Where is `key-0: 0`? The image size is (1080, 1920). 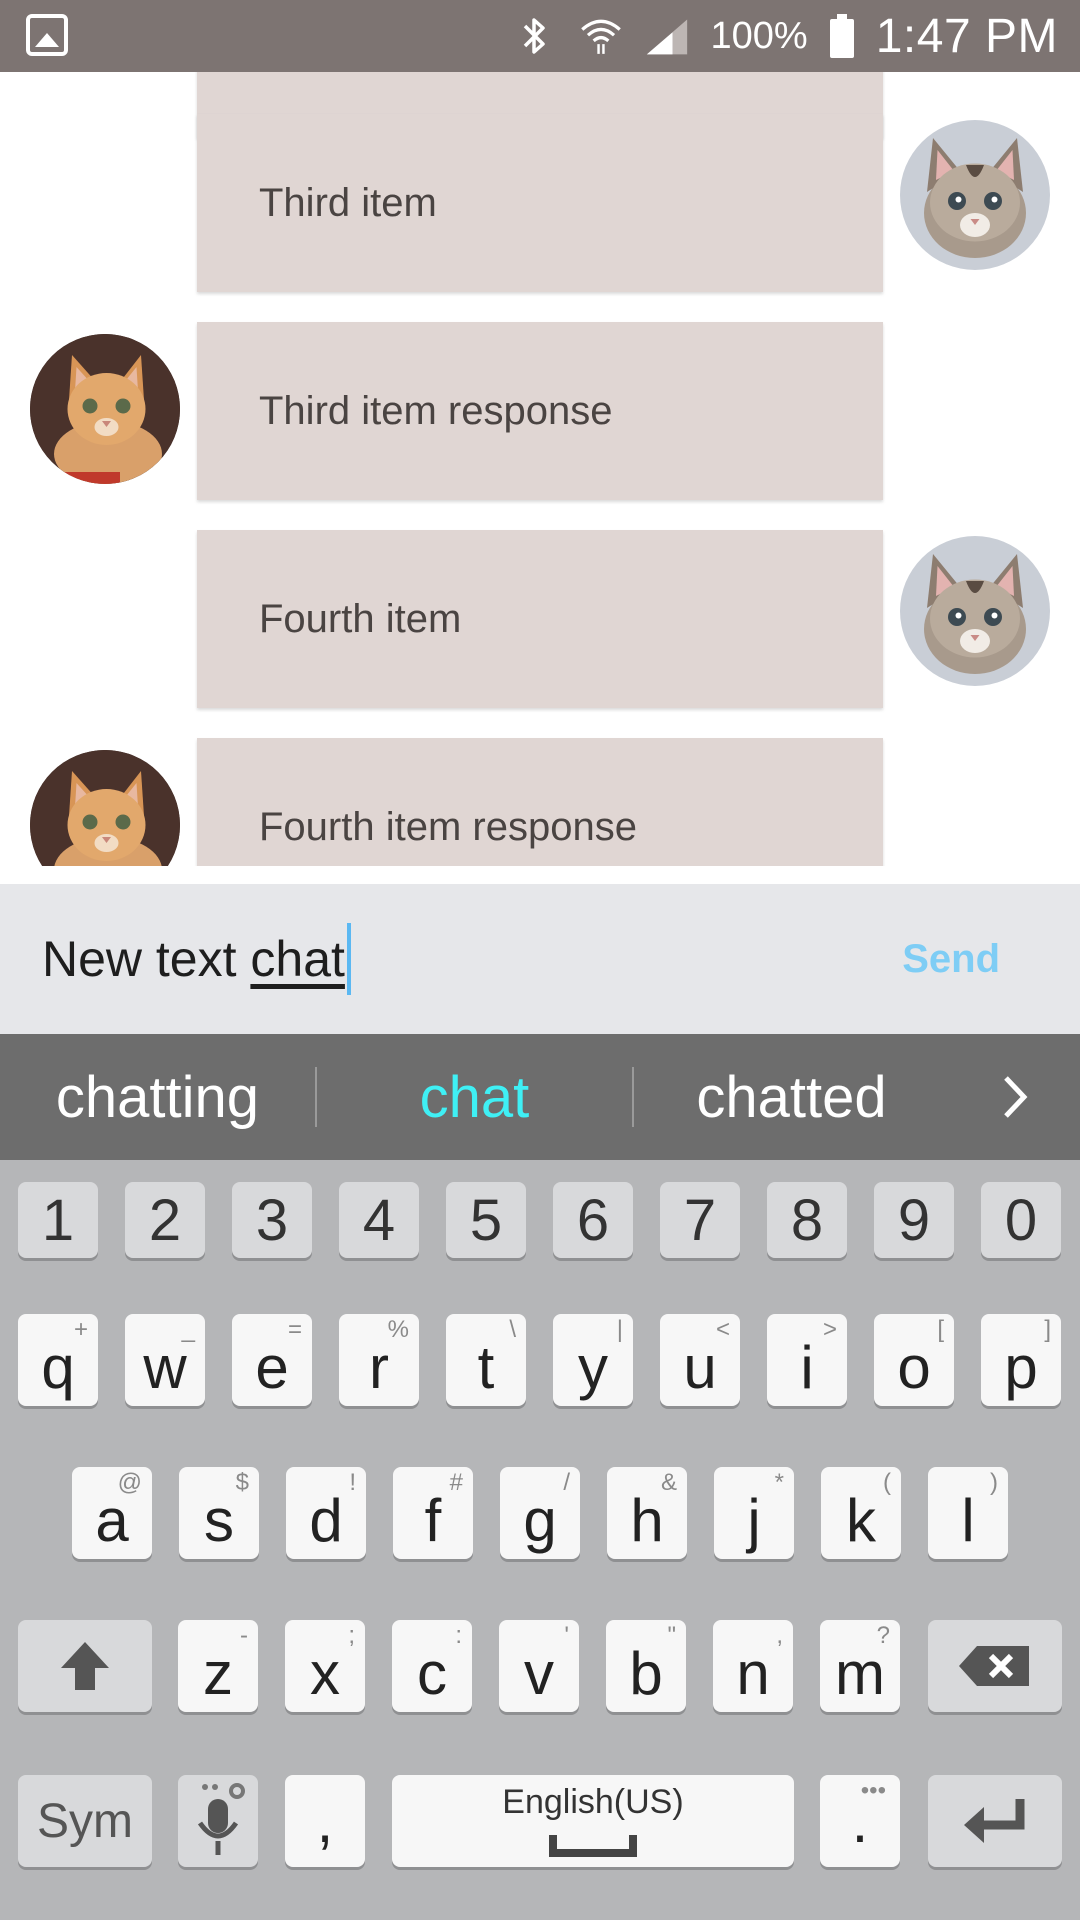
key-0: 0 is located at coordinates (1021, 1220).